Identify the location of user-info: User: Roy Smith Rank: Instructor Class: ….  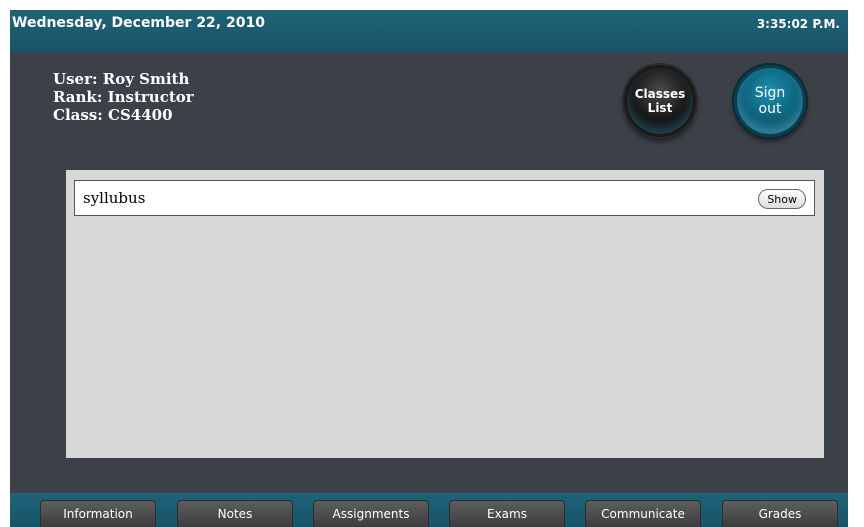
(123, 97).